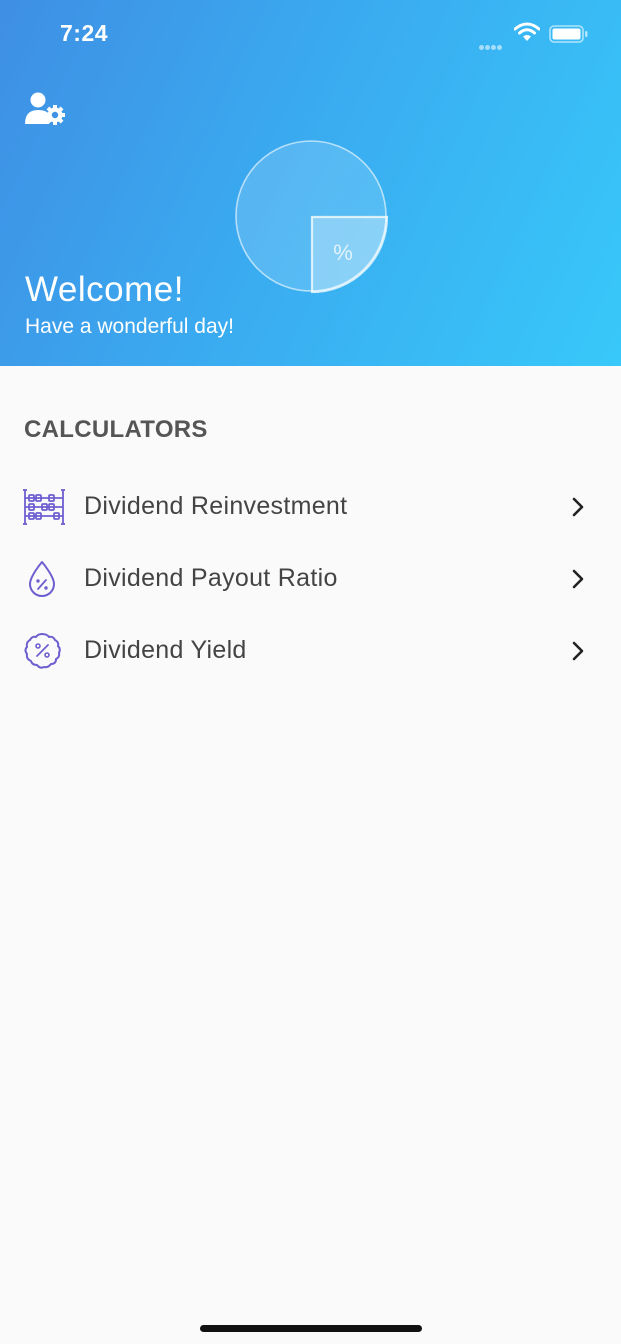 The height and width of the screenshot is (1344, 621). Describe the element at coordinates (46, 109) in the screenshot. I see `account-settings-icon` at that location.